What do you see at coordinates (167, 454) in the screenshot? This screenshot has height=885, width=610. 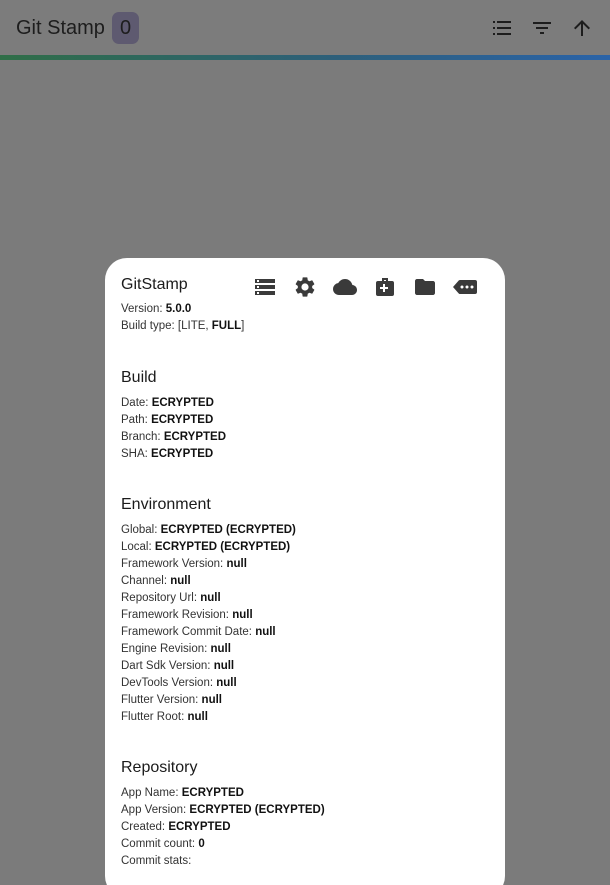 I see `info-row: SHA: ECRYPTED` at bounding box center [167, 454].